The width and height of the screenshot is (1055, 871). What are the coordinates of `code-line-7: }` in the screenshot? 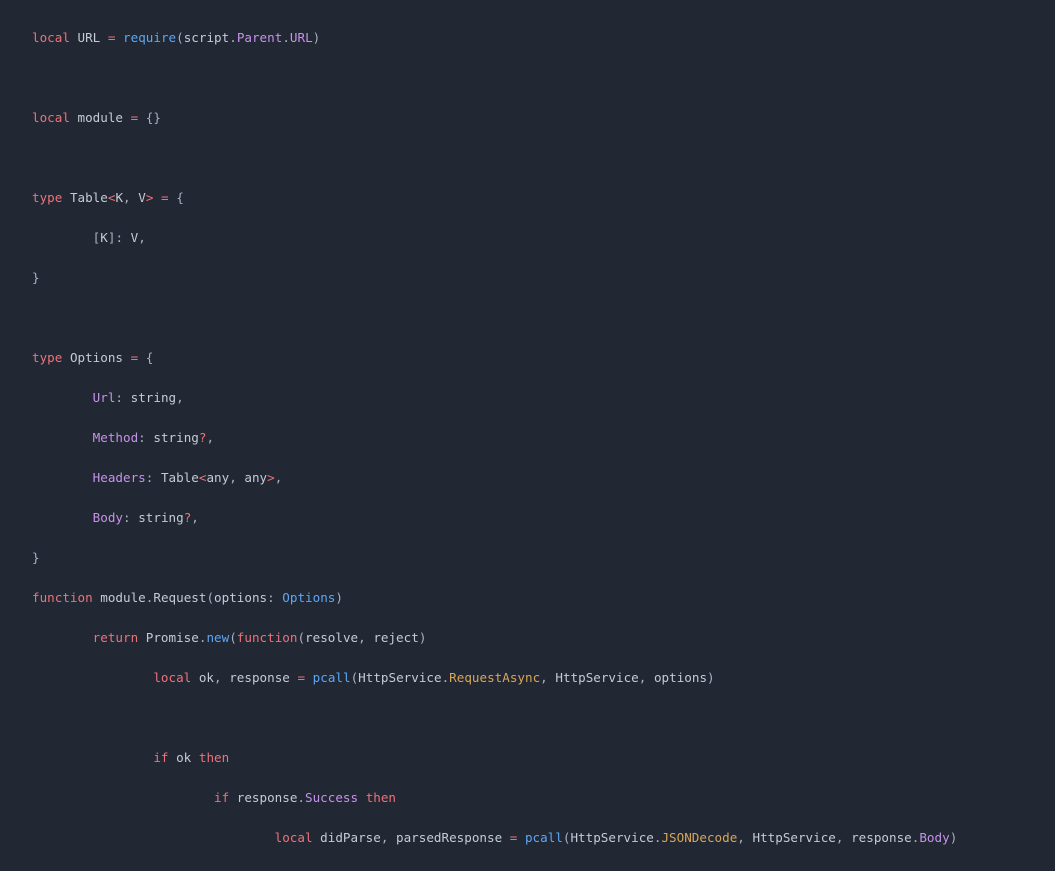 It's located at (36, 277).